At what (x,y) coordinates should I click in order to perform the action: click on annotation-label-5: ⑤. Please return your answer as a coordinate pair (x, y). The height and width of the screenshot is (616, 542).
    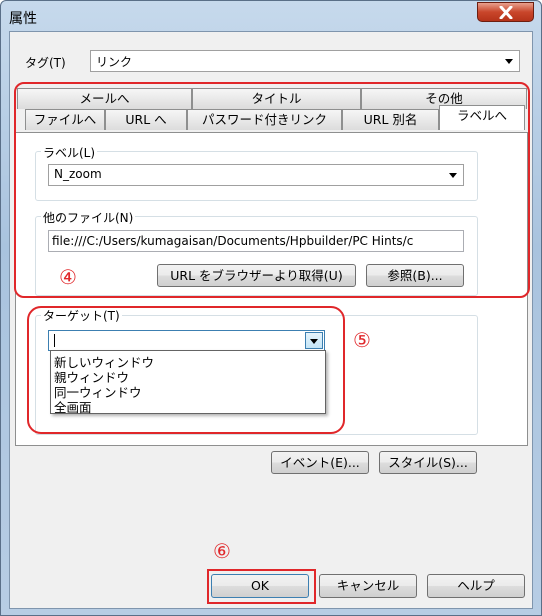
    Looking at the image, I should click on (362, 340).